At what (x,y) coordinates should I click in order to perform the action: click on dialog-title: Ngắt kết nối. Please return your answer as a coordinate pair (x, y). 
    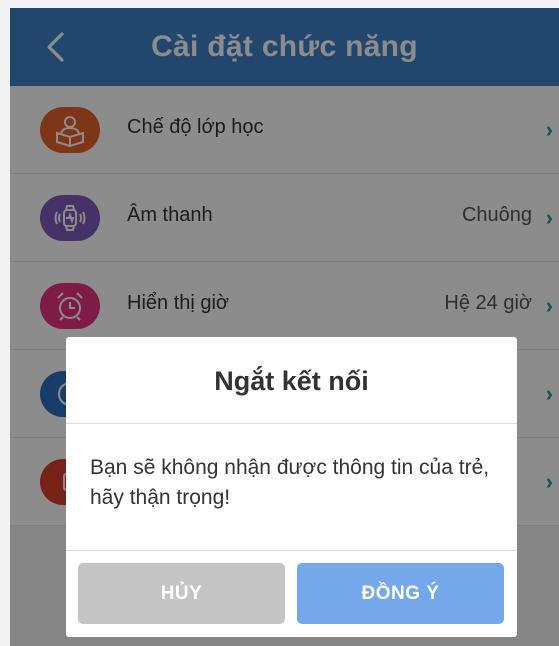
    Looking at the image, I should click on (291, 381).